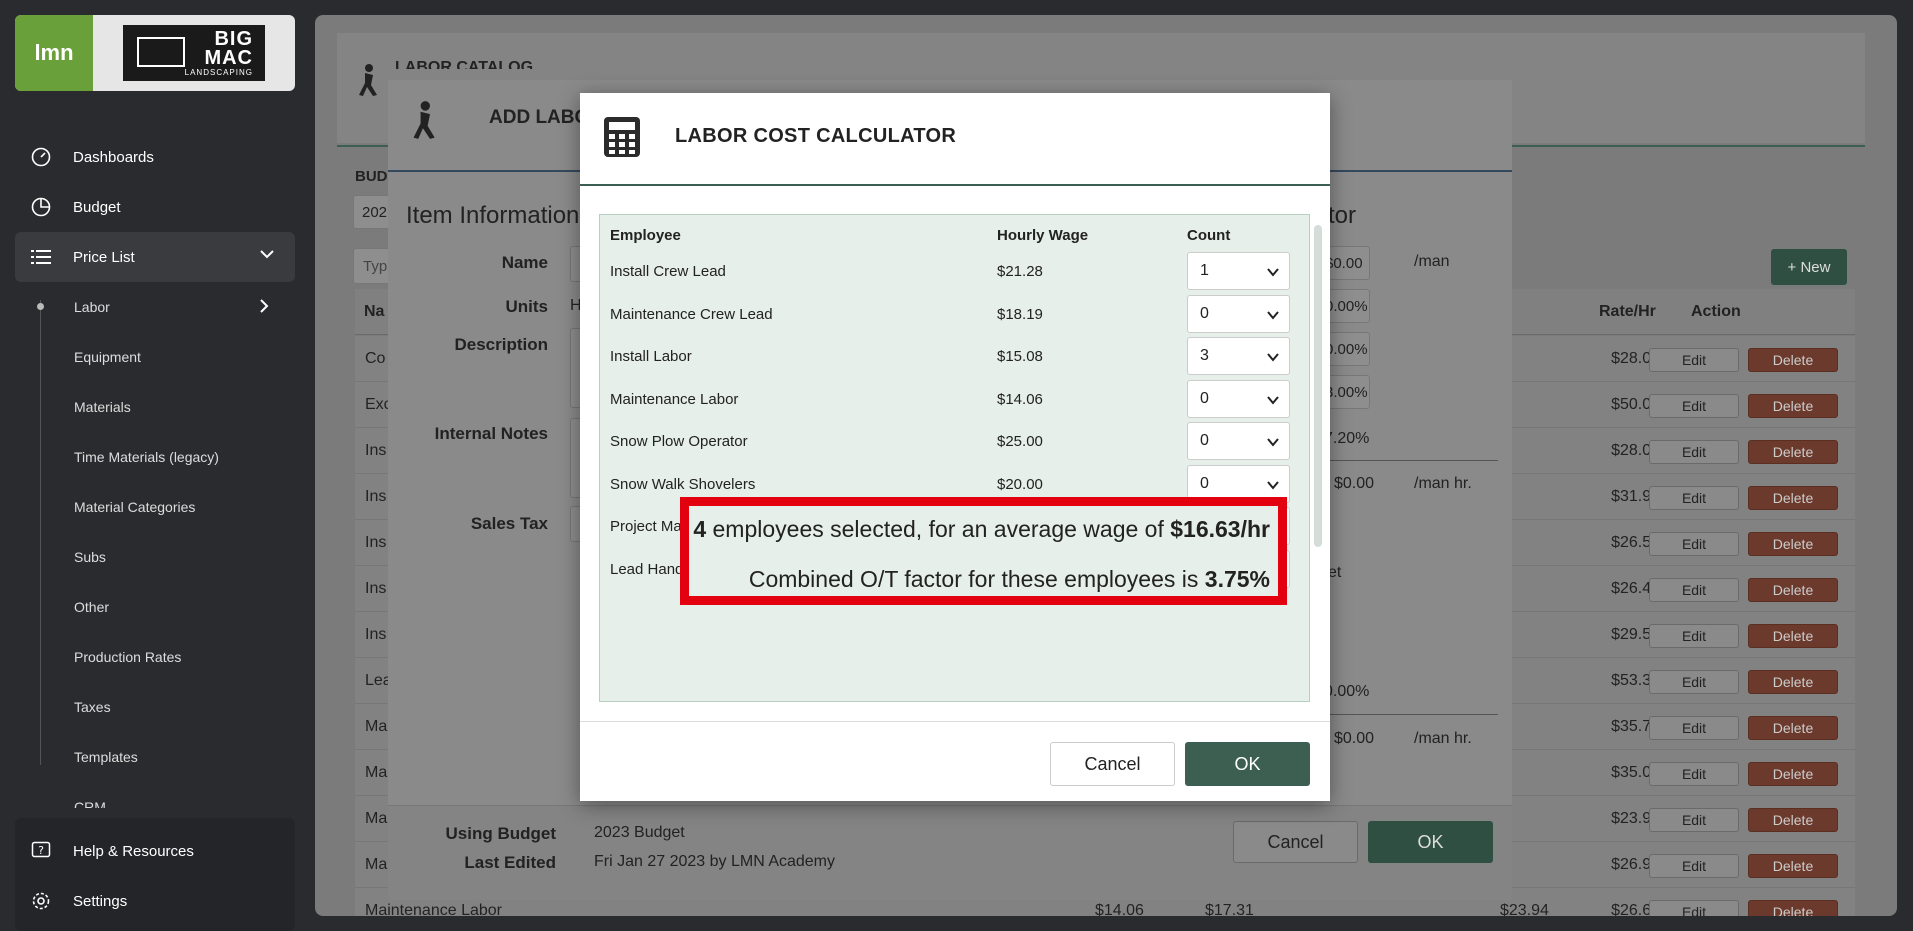 This screenshot has height=931, width=1913. I want to click on calculator-cancel-button: Cancel, so click(1112, 764).